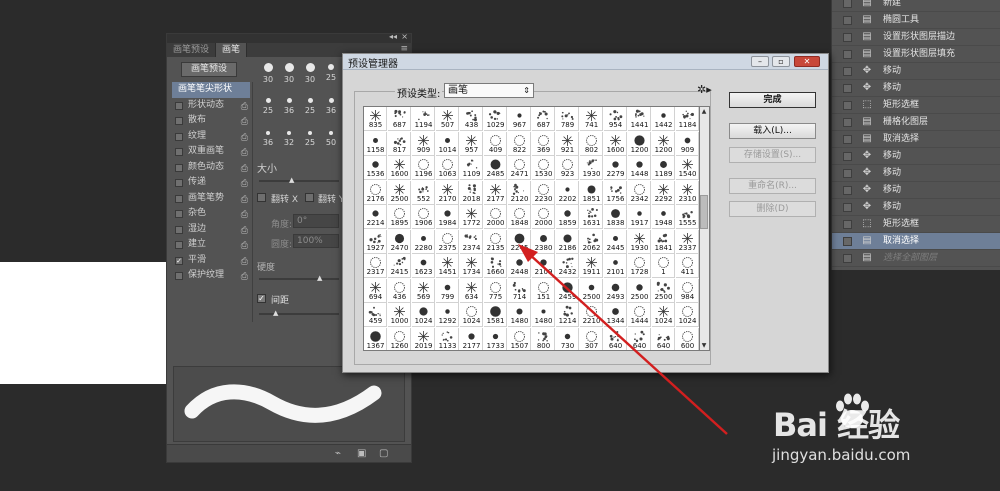 The width and height of the screenshot is (1000, 491). Describe the element at coordinates (704, 212) in the screenshot. I see `scroll-thumb` at that location.